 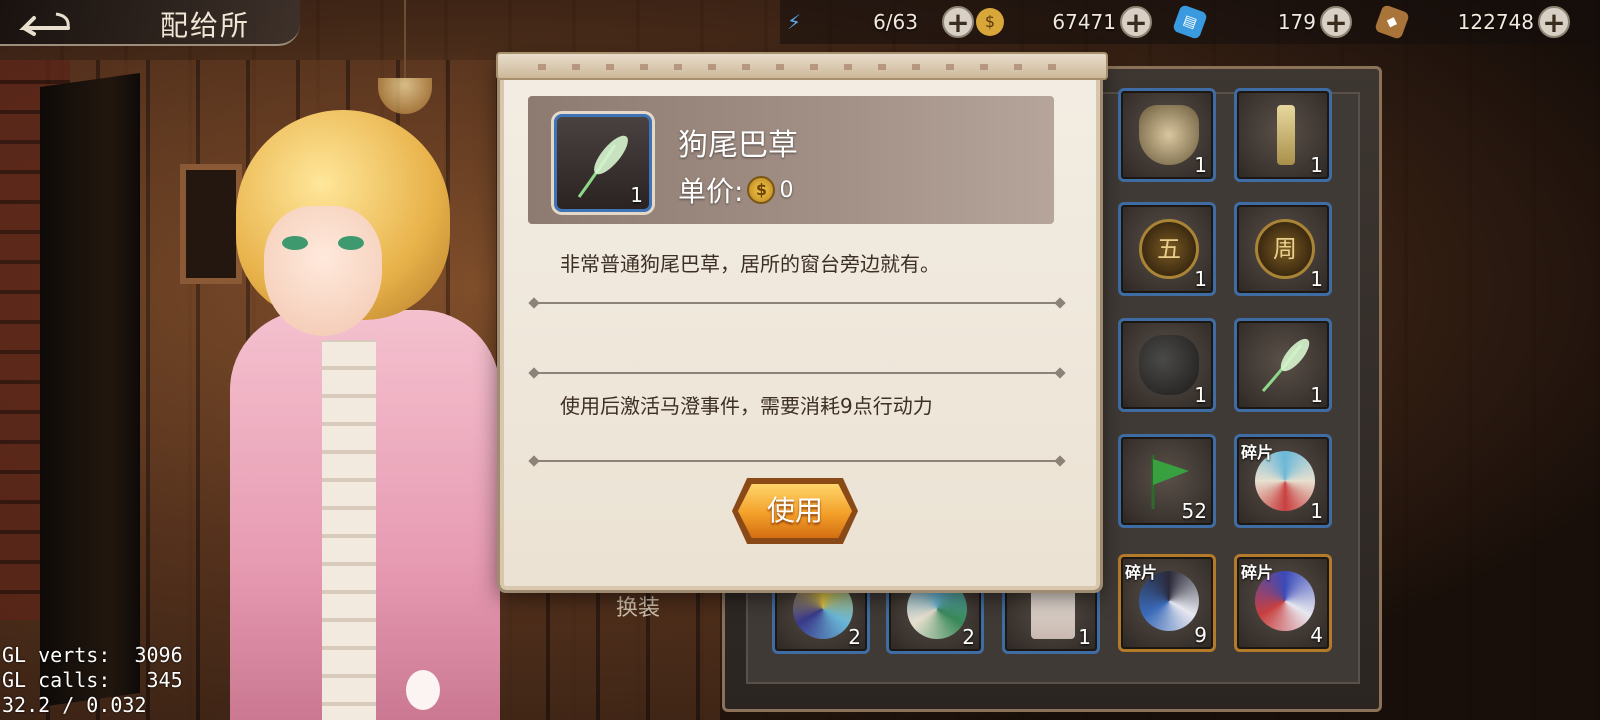 What do you see at coordinates (150, 23) in the screenshot?
I see `top-left-bar: 配给所` at bounding box center [150, 23].